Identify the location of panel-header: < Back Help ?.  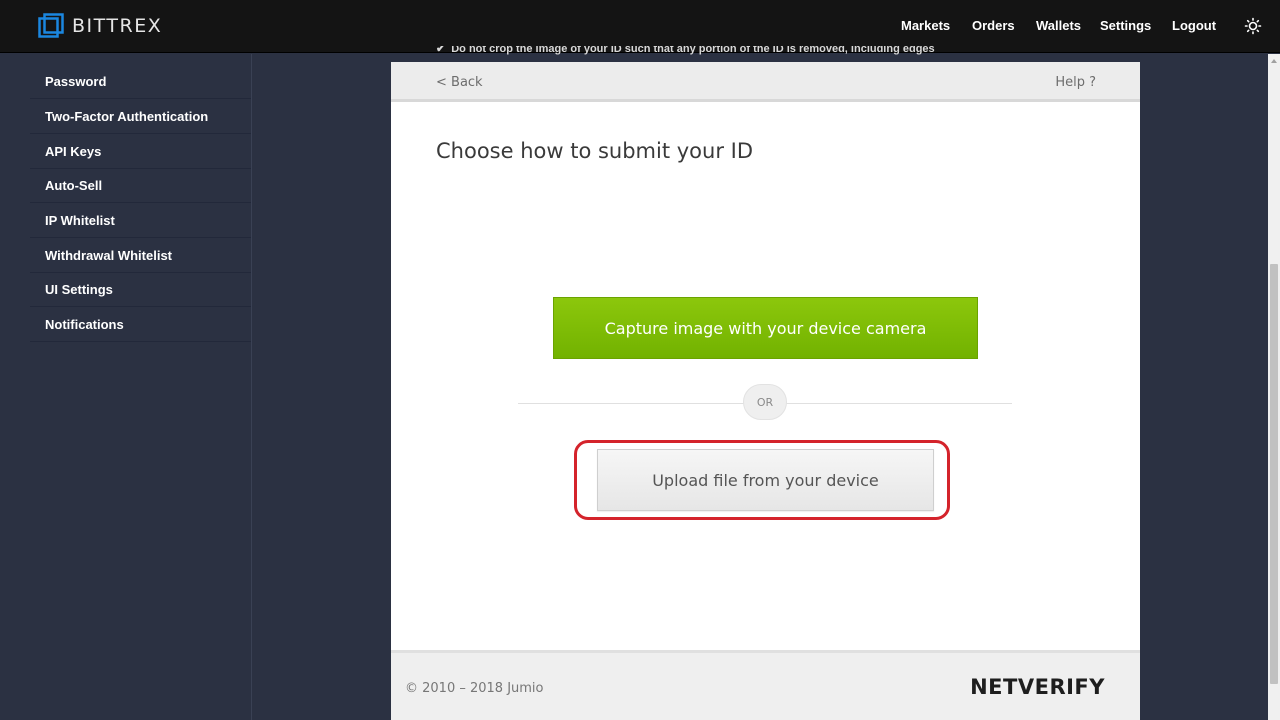
(765, 82).